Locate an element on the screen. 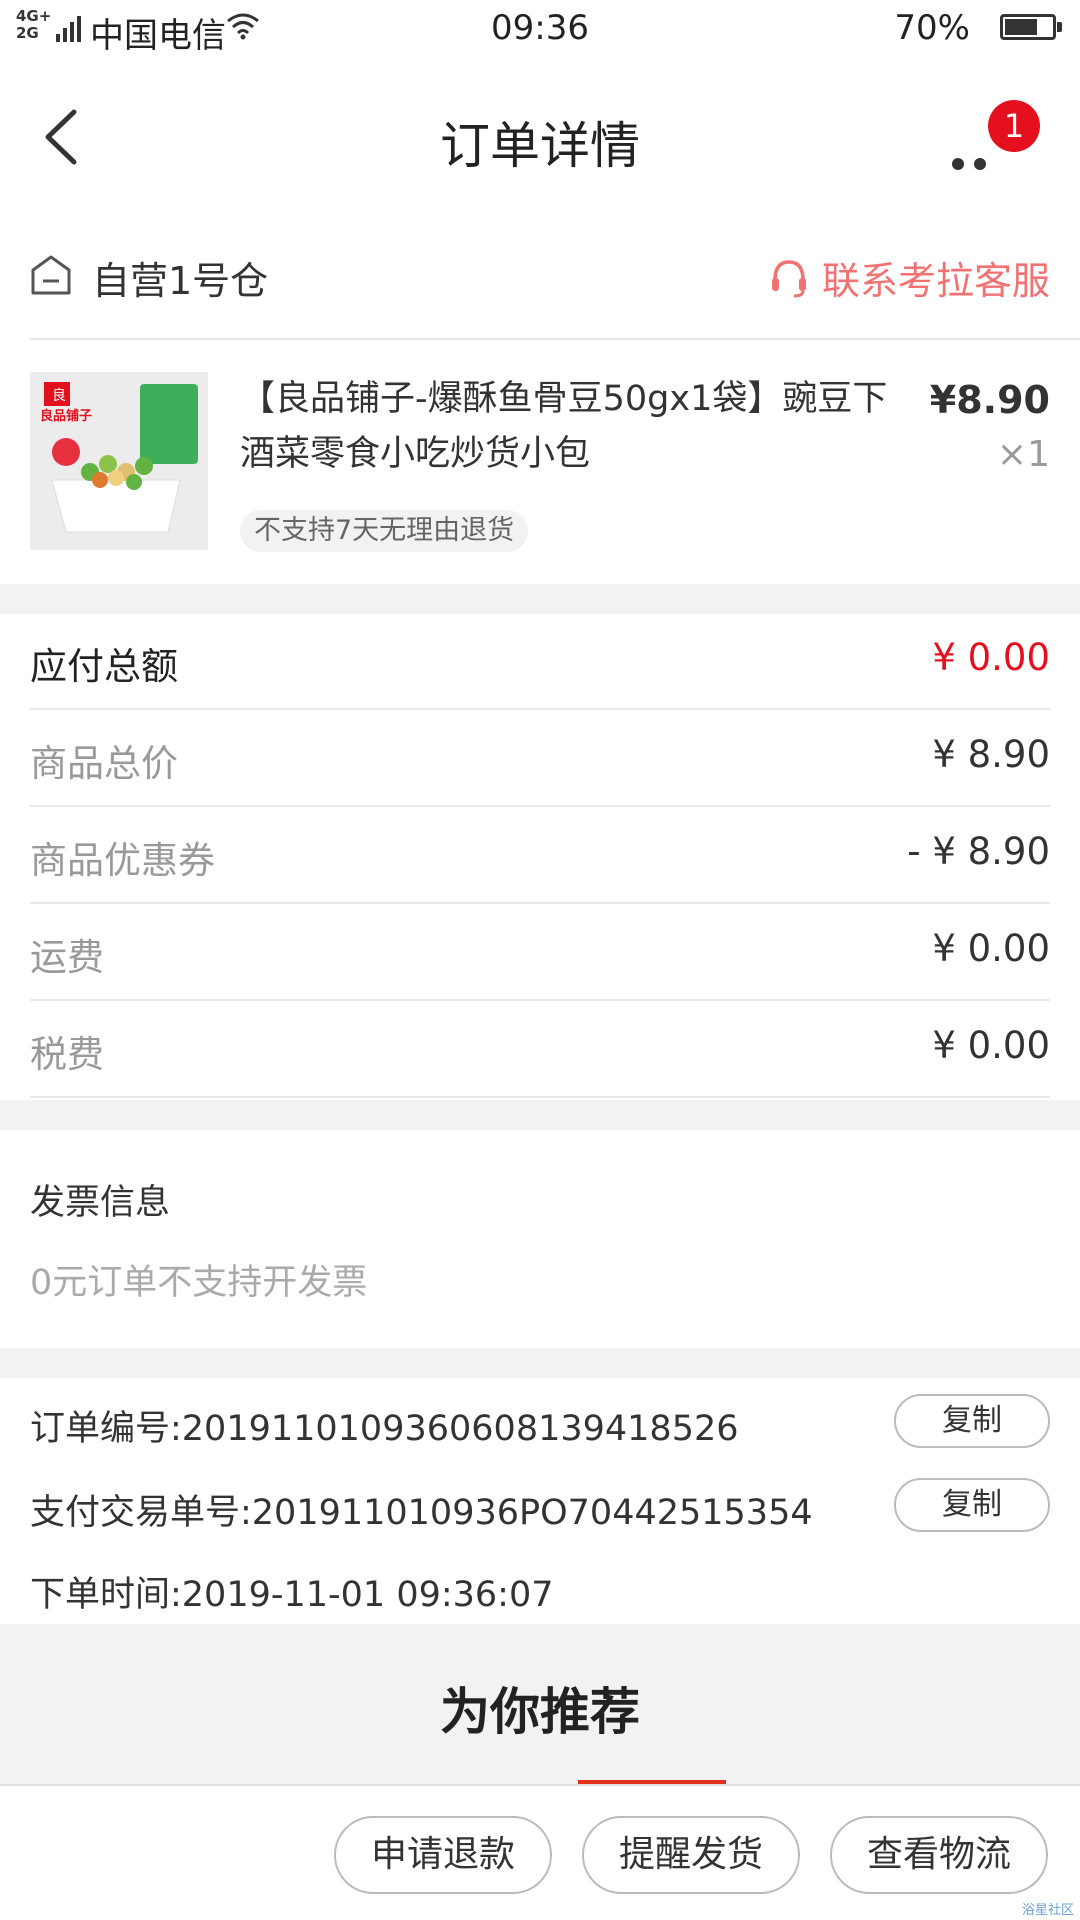 The image size is (1080, 1920). fee-row-goods: 商品总价 ¥ 8.90 is located at coordinates (540, 759).